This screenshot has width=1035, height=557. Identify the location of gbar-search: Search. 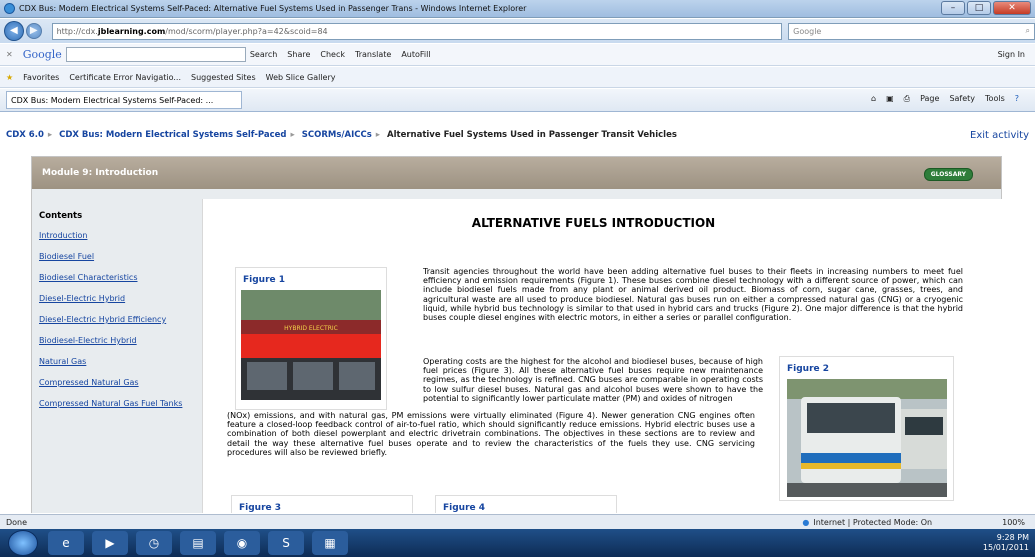
(263, 54).